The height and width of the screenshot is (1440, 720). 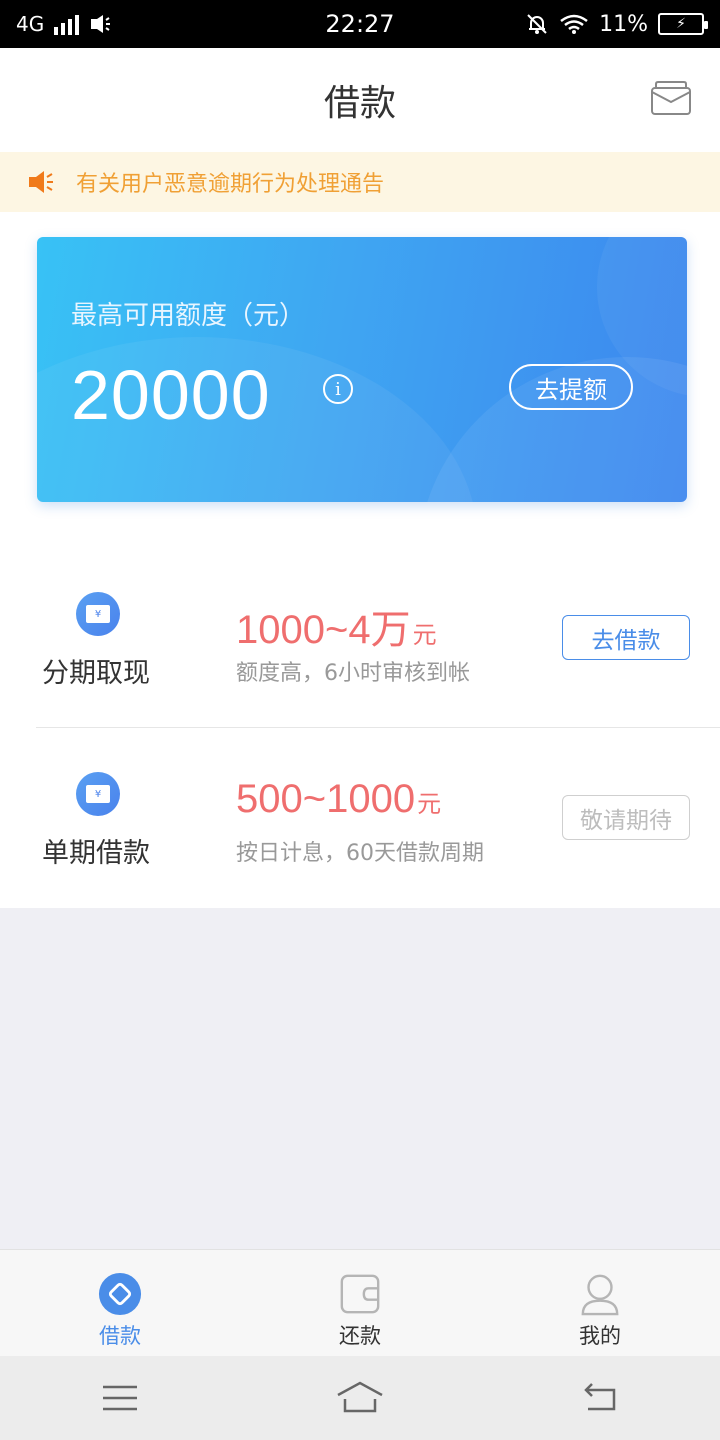 I want to click on battery-icon: ⚡, so click(x=683, y=24).